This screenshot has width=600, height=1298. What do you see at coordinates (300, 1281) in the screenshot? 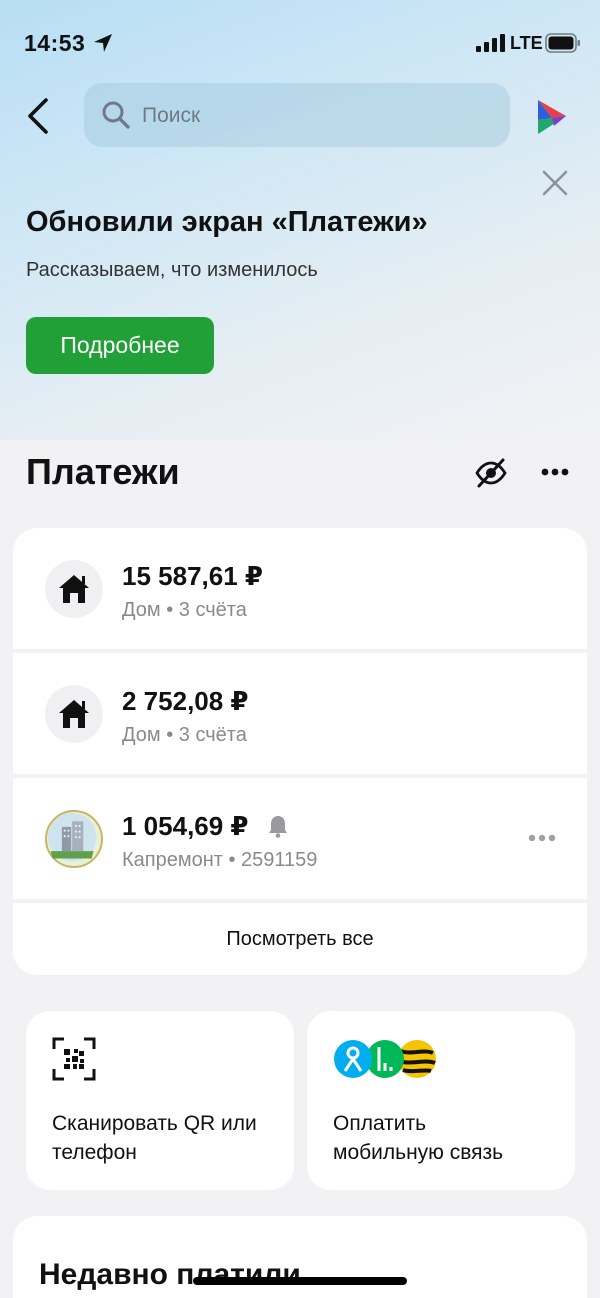
I see `home-indicator` at bounding box center [300, 1281].